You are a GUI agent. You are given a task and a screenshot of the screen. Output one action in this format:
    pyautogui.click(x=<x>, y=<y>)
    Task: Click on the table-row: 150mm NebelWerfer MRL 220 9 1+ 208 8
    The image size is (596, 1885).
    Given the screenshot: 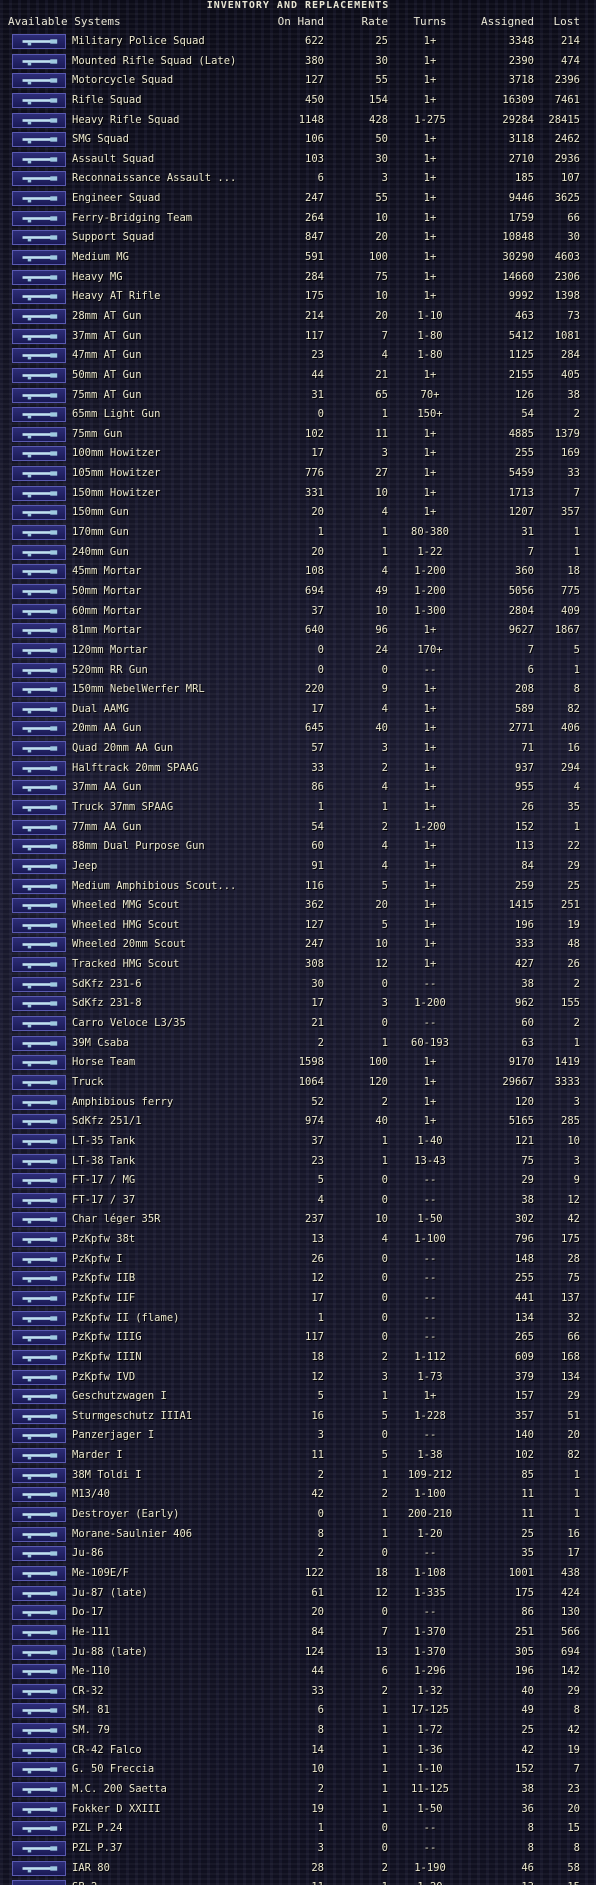 What is the action you would take?
    pyautogui.click(x=298, y=690)
    